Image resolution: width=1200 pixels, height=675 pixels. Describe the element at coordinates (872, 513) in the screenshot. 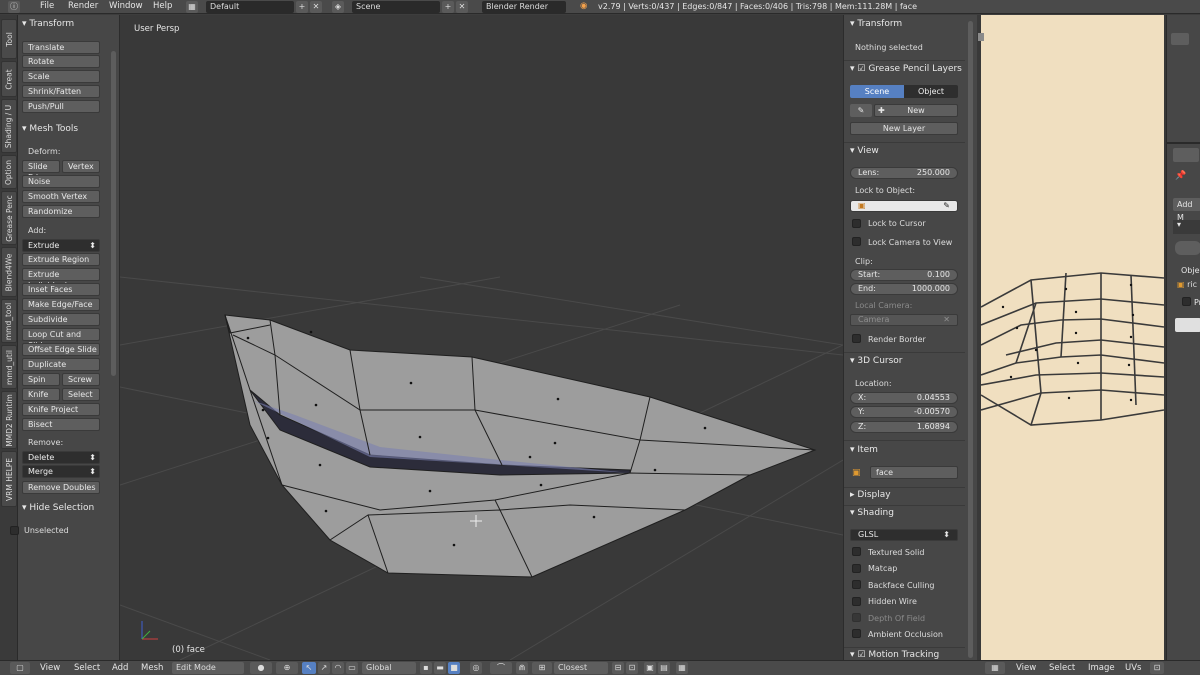

I see `shading-header: ▾ Shading` at that location.